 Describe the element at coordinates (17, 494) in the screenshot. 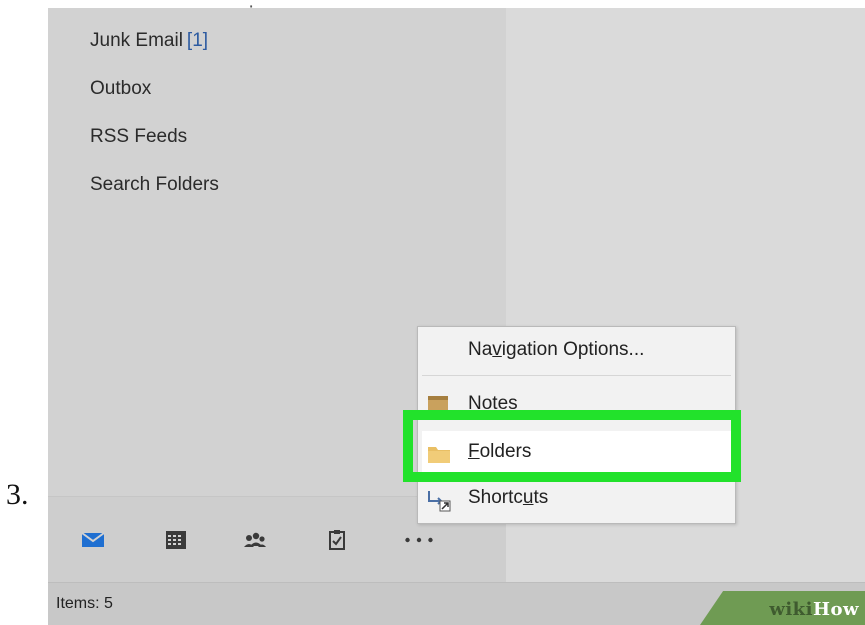

I see `step-number: 3.` at that location.